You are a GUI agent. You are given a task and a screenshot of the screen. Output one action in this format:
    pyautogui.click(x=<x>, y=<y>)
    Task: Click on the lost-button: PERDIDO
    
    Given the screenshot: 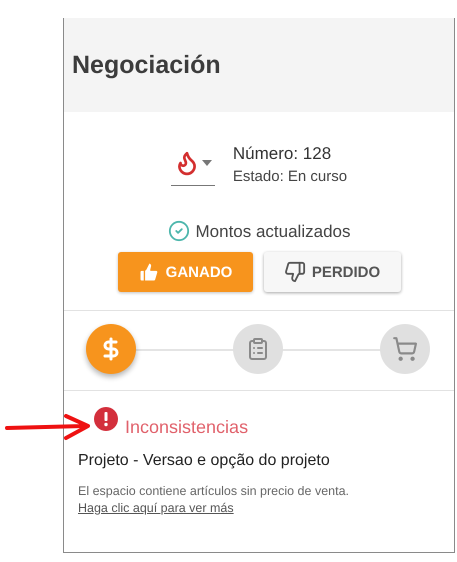 What is the action you would take?
    pyautogui.click(x=332, y=272)
    